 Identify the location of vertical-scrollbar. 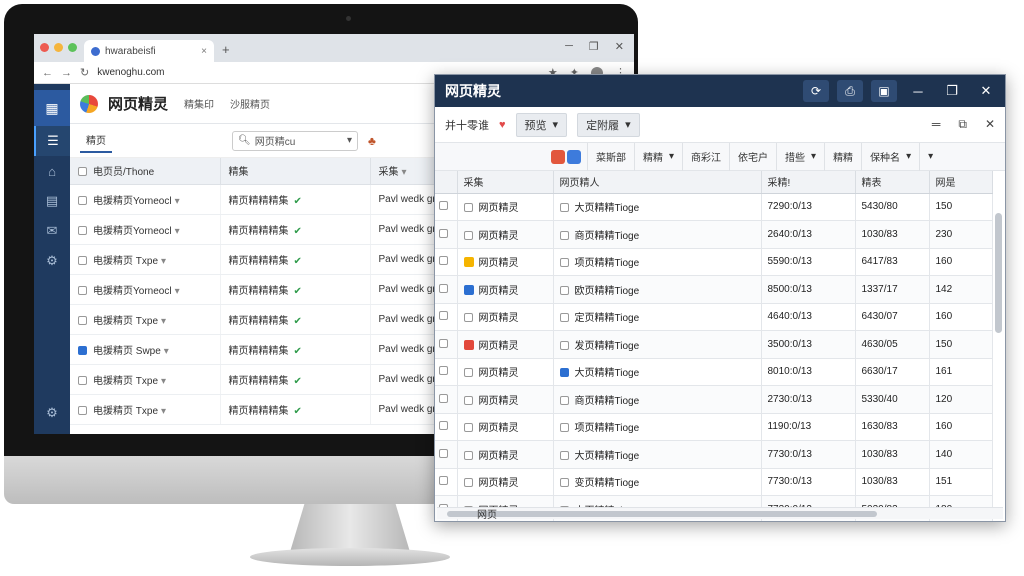
(999, 353).